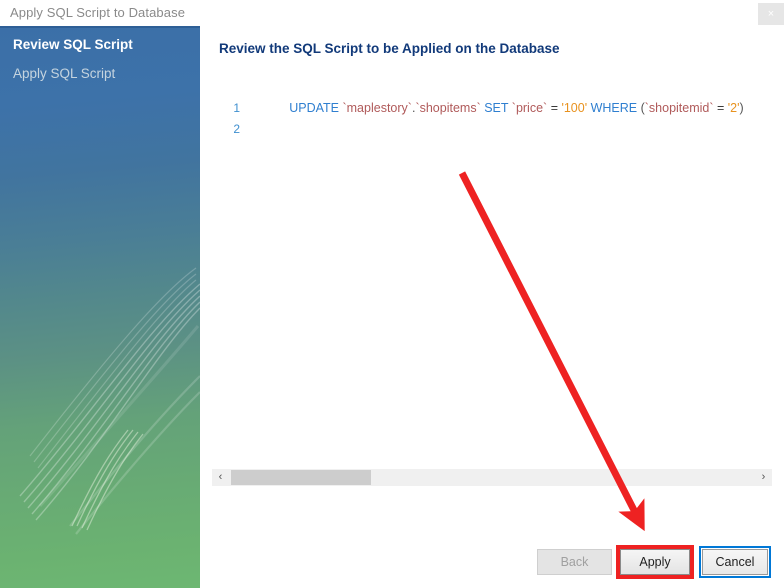  I want to click on code-line: 2, so click(250, 129).